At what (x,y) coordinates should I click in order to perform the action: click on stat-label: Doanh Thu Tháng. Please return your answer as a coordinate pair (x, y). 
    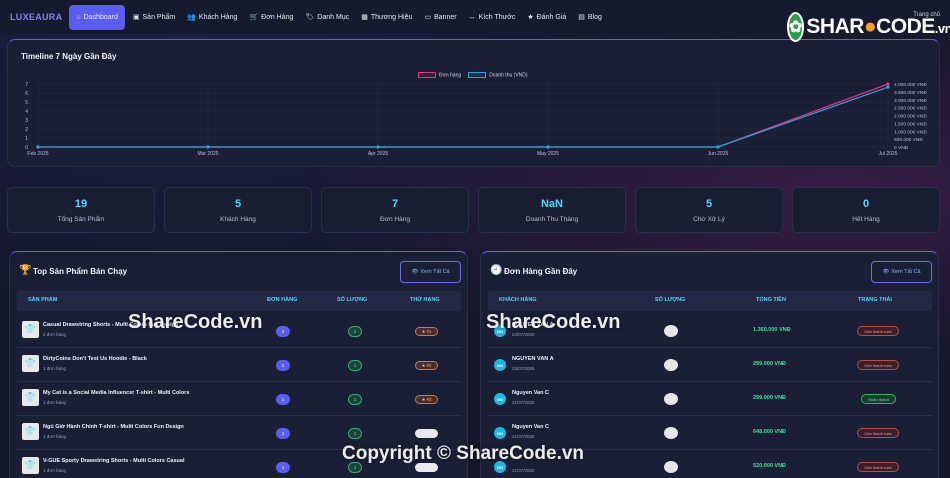
    Looking at the image, I should click on (552, 219).